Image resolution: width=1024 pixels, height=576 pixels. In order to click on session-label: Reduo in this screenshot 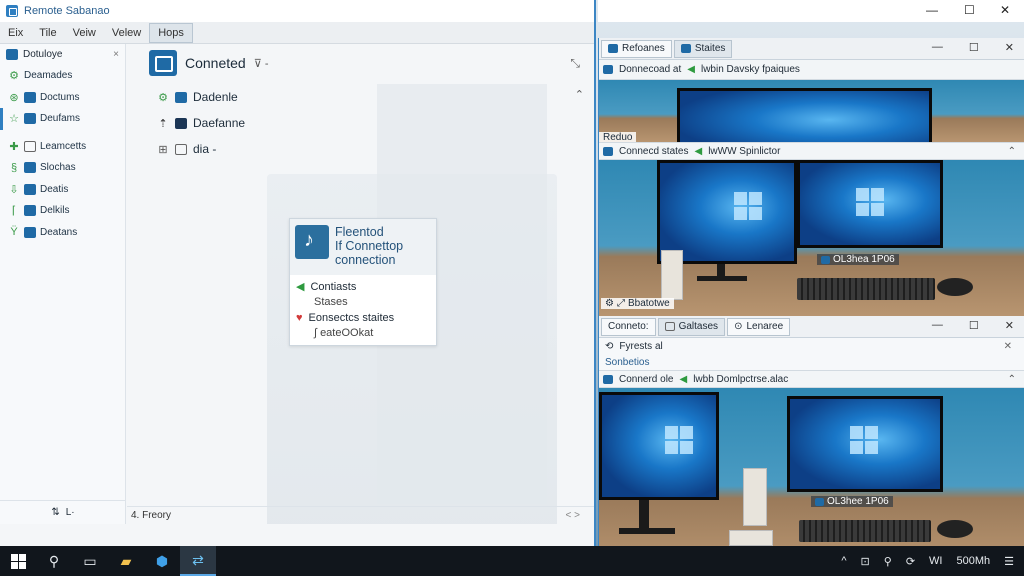, I will do `click(618, 137)`.